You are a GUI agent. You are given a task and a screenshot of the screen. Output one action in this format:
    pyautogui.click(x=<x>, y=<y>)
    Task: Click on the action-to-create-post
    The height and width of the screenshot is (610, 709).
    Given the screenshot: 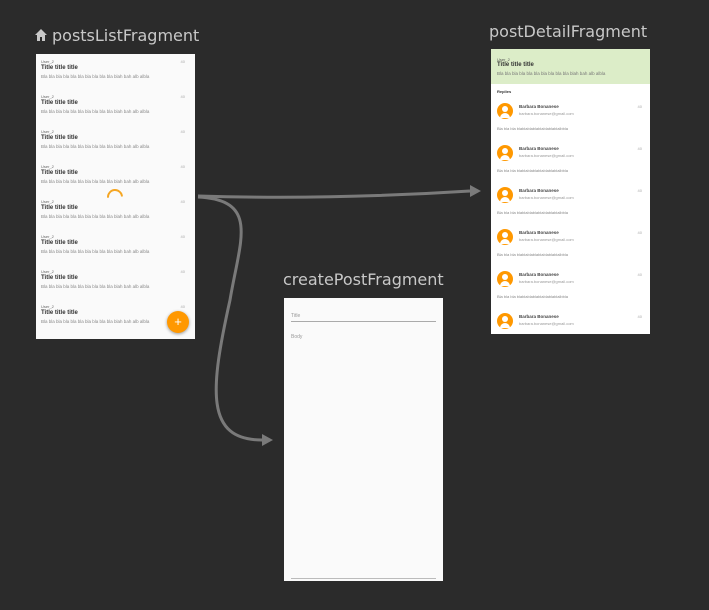 What is the action you would take?
    pyautogui.click(x=230, y=318)
    